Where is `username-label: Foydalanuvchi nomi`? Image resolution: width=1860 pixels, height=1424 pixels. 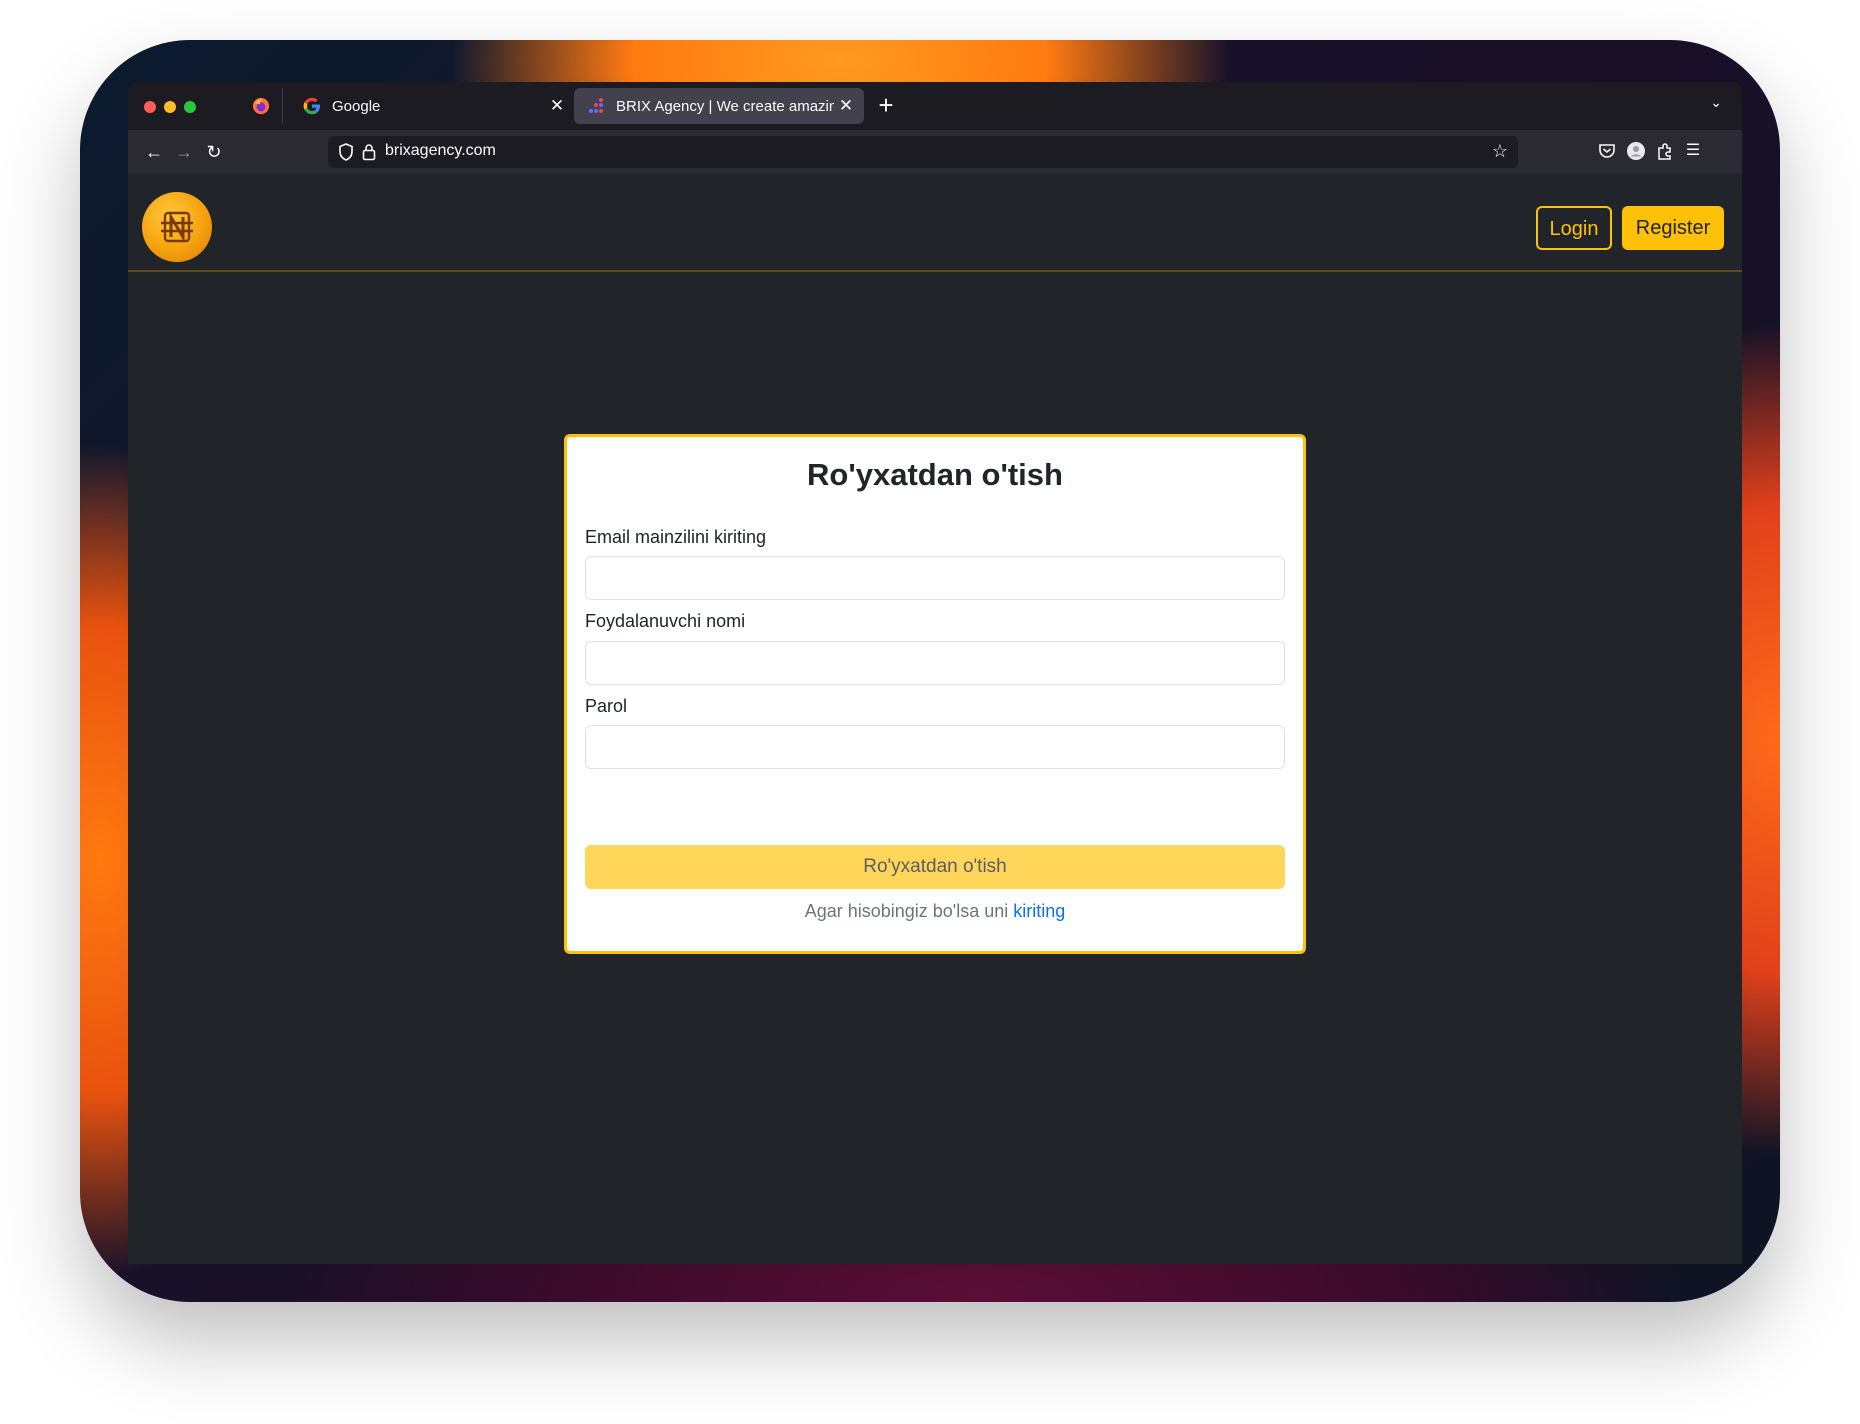
username-label: Foydalanuvchi nomi is located at coordinates (665, 621).